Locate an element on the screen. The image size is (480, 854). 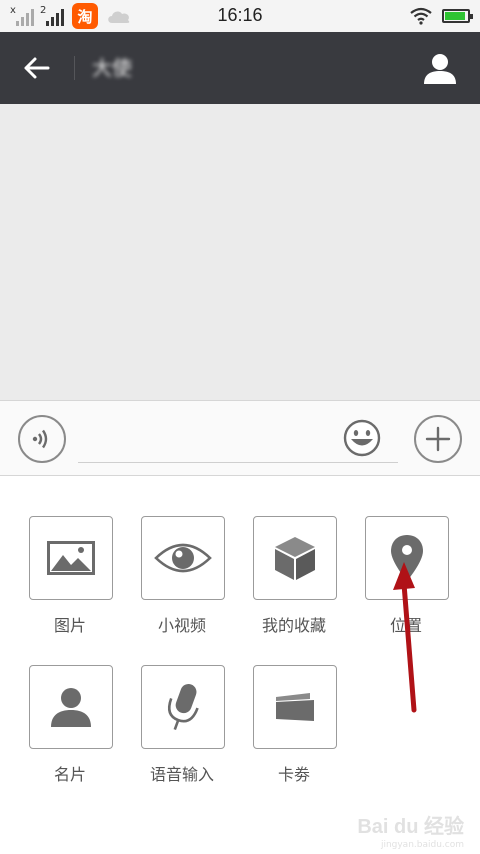
cards-tile is located at coordinates (295, 707).